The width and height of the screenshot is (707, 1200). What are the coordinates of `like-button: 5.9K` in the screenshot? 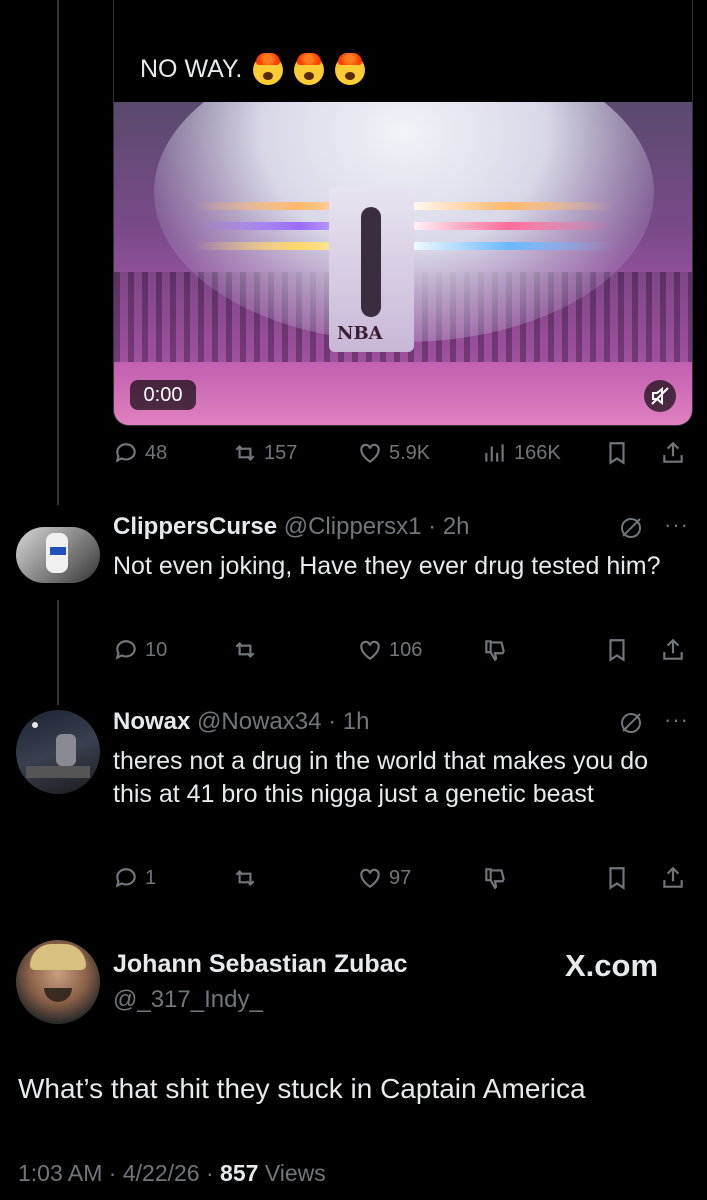 It's located at (393, 453).